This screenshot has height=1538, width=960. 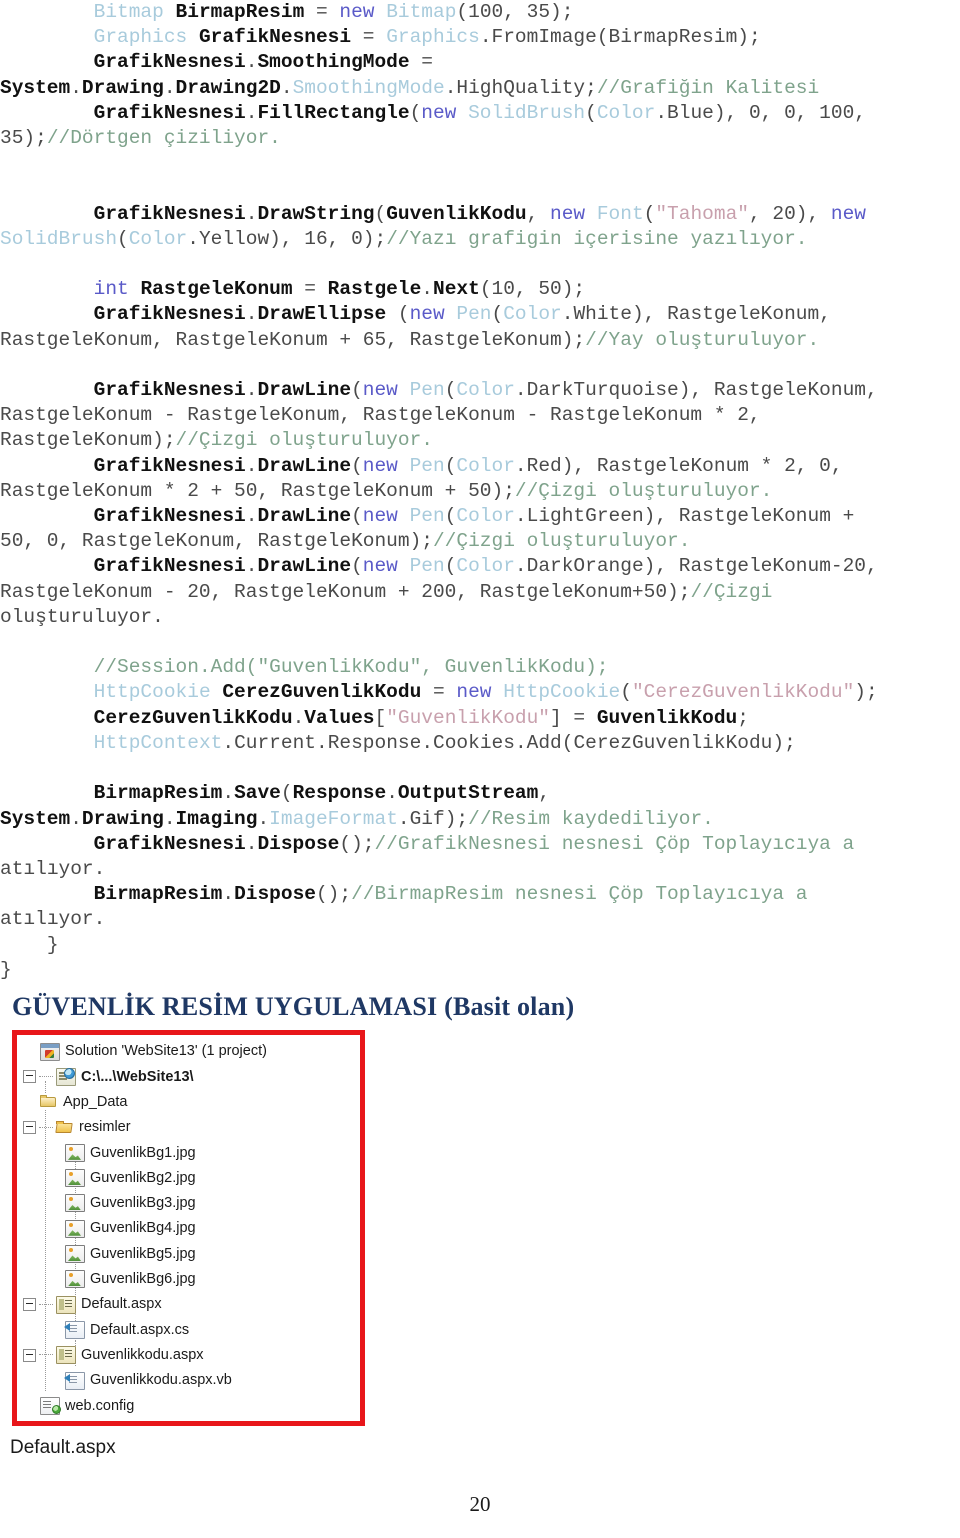 I want to click on tree-node-solution-website13-1-project: Solution 'WebSite13' (1 project), so click(x=188, y=1051).